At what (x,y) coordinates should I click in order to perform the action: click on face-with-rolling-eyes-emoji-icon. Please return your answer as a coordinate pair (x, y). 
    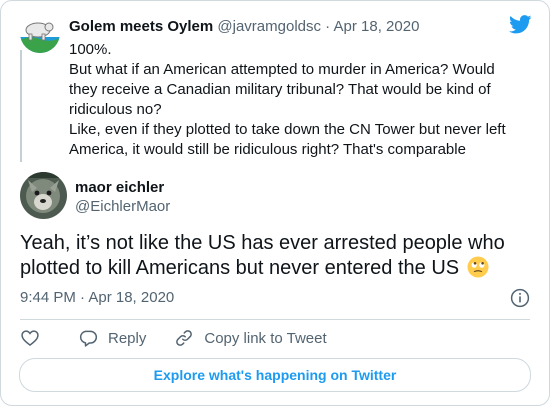
    Looking at the image, I should click on (478, 267).